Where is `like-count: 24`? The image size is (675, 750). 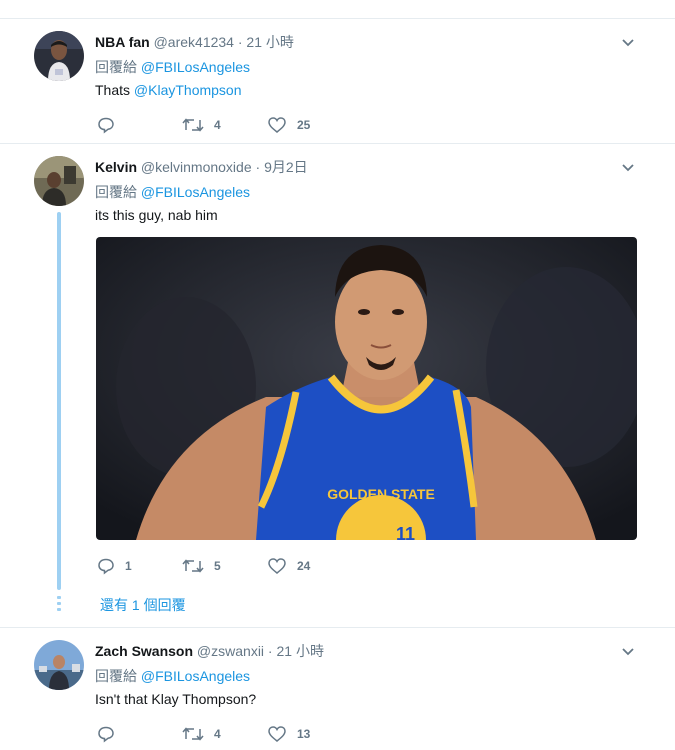
like-count: 24 is located at coordinates (304, 566).